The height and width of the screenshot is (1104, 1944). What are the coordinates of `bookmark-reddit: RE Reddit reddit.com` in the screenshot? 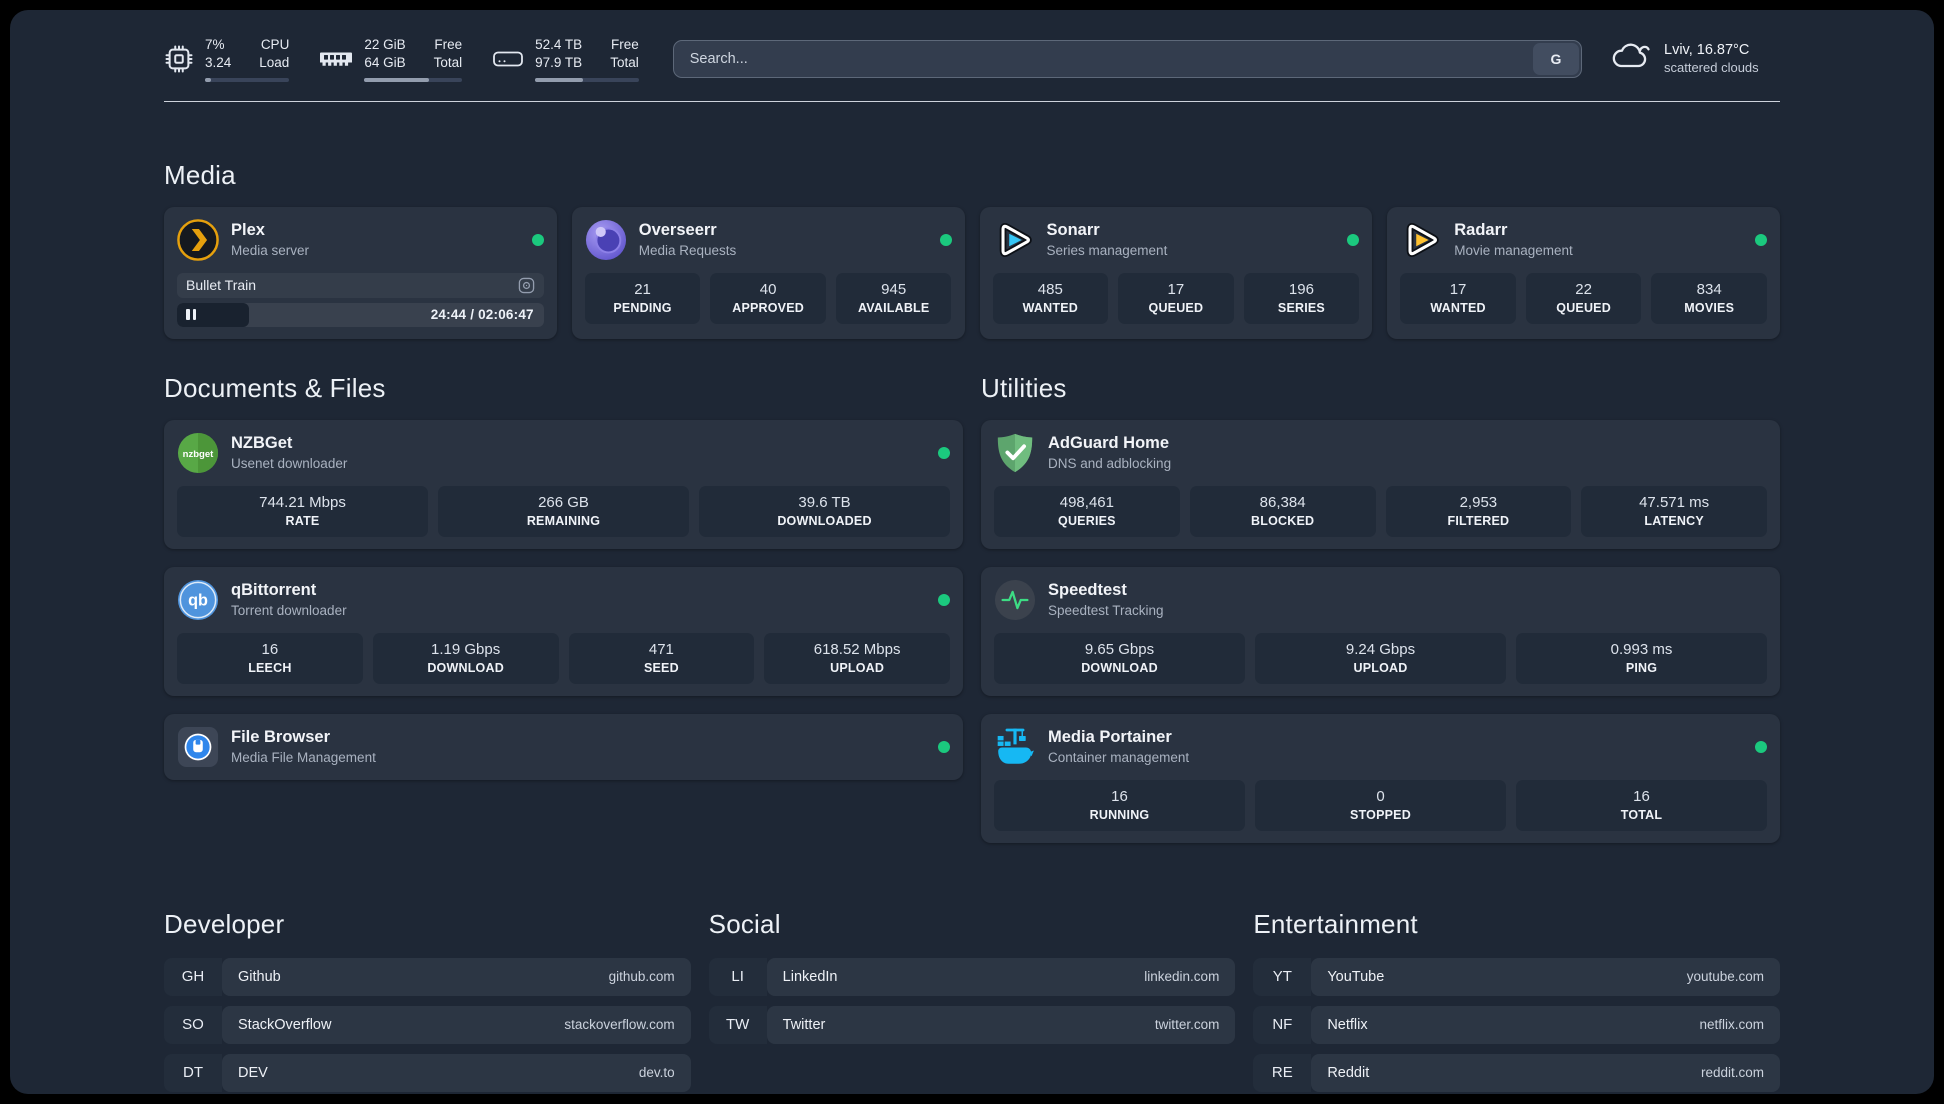 It's located at (1516, 1072).